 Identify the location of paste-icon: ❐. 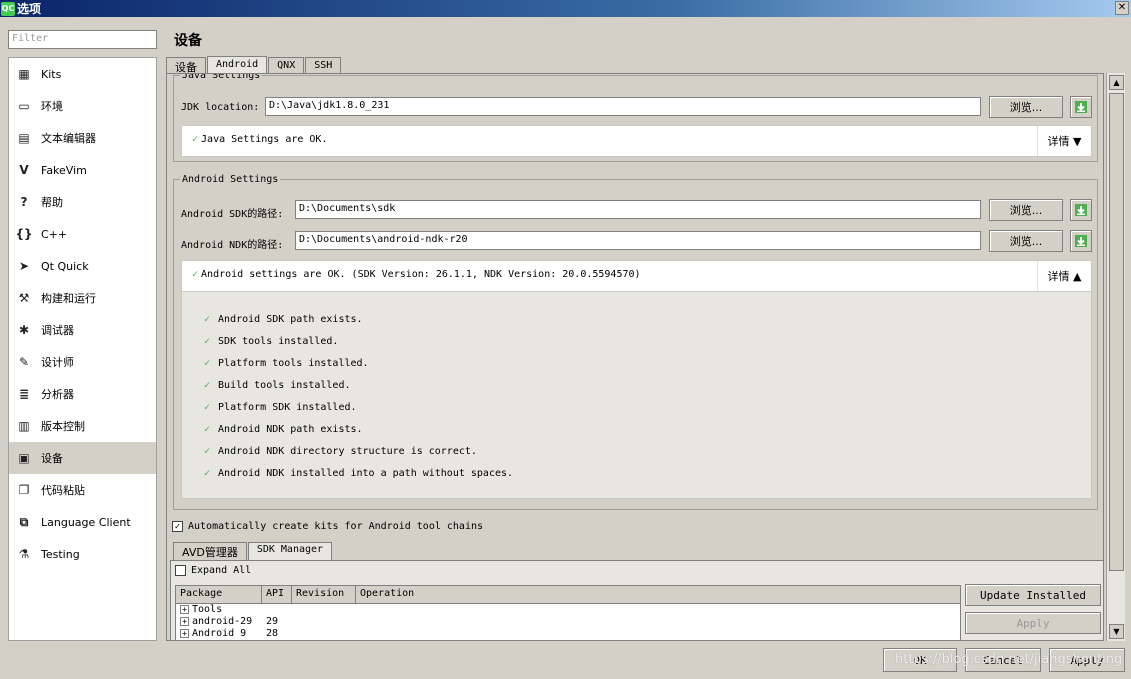
(24, 490).